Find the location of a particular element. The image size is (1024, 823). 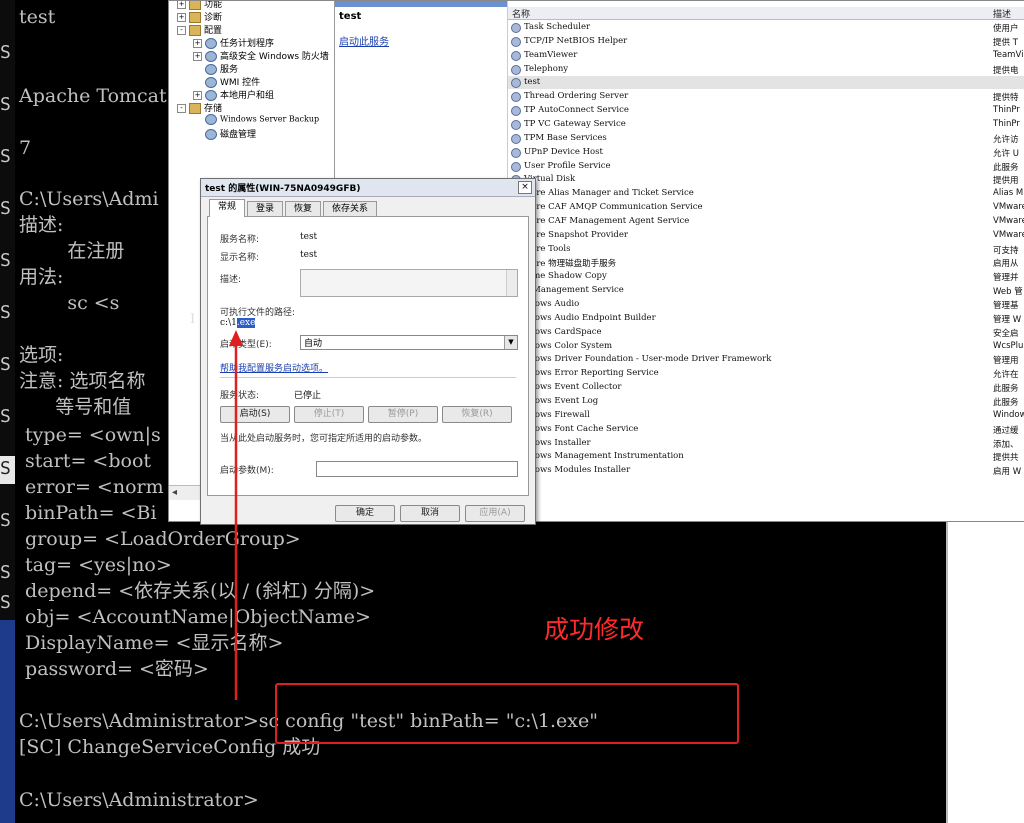

service-row: User Profile Service 此服务 is located at coordinates (766, 166).